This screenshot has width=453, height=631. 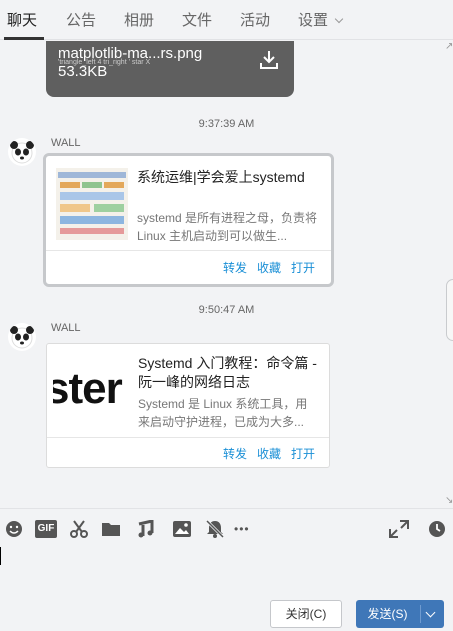 What do you see at coordinates (306, 614) in the screenshot?
I see `close-button: 关闭(C)` at bounding box center [306, 614].